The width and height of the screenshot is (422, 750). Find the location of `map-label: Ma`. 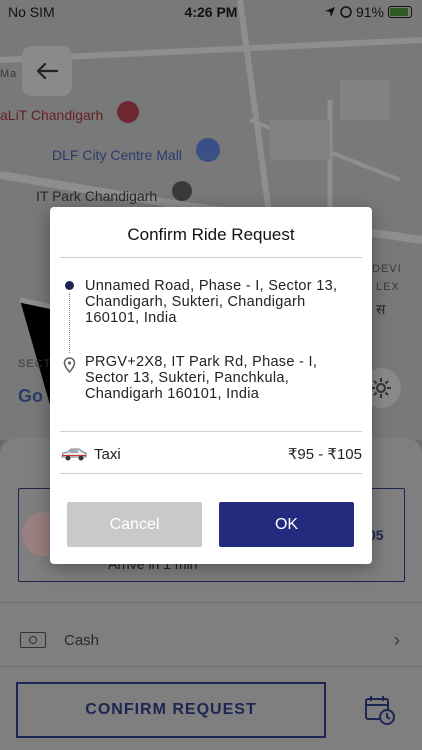

map-label: Ma is located at coordinates (9, 74).